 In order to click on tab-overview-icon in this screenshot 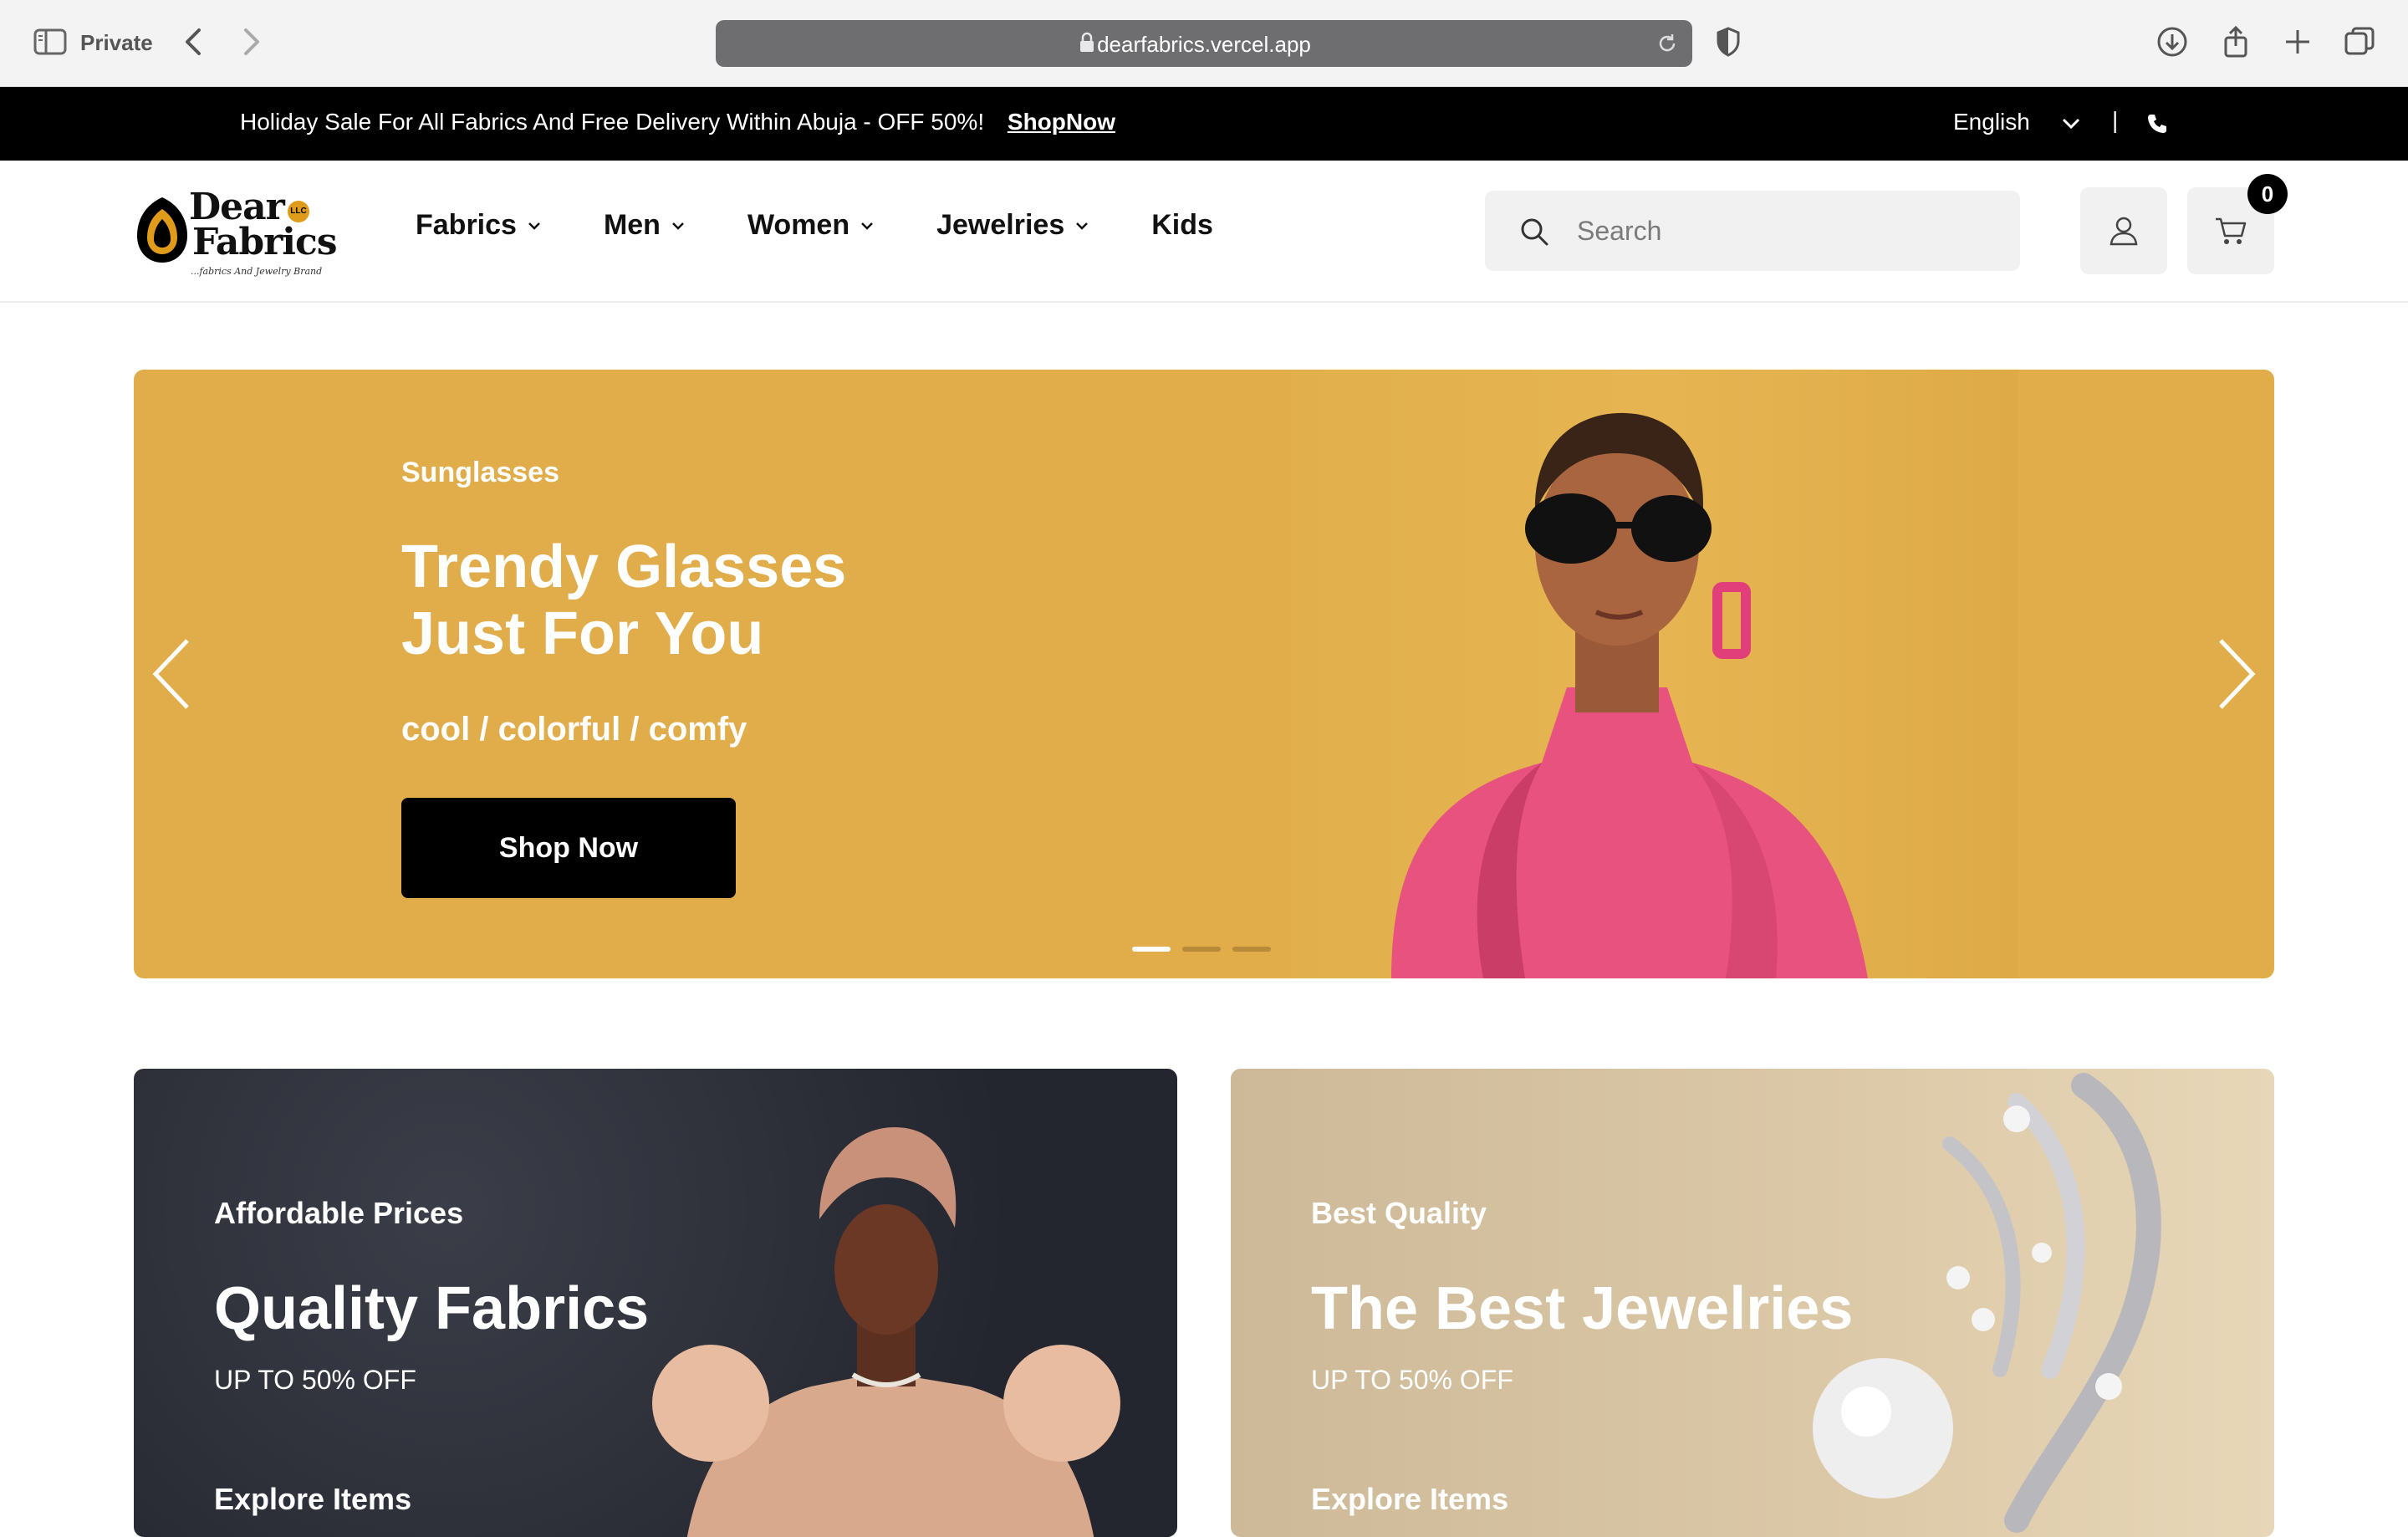, I will do `click(2359, 42)`.